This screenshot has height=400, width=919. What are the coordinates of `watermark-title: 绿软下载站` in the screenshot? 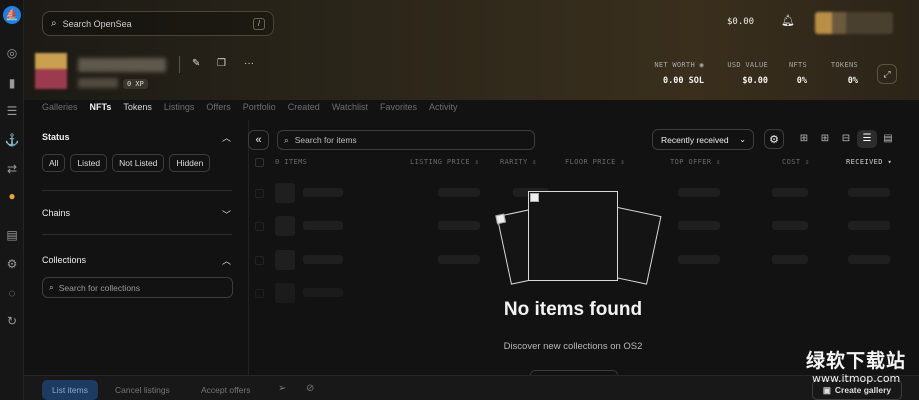 It's located at (856, 361).